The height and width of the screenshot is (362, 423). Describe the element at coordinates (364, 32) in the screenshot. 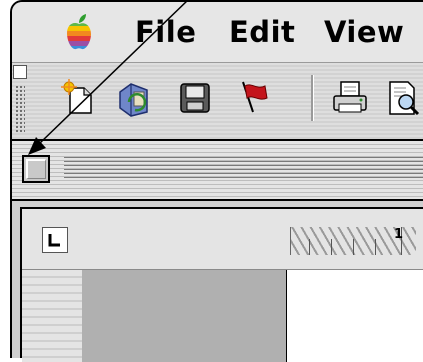

I see `menu-view: View` at that location.